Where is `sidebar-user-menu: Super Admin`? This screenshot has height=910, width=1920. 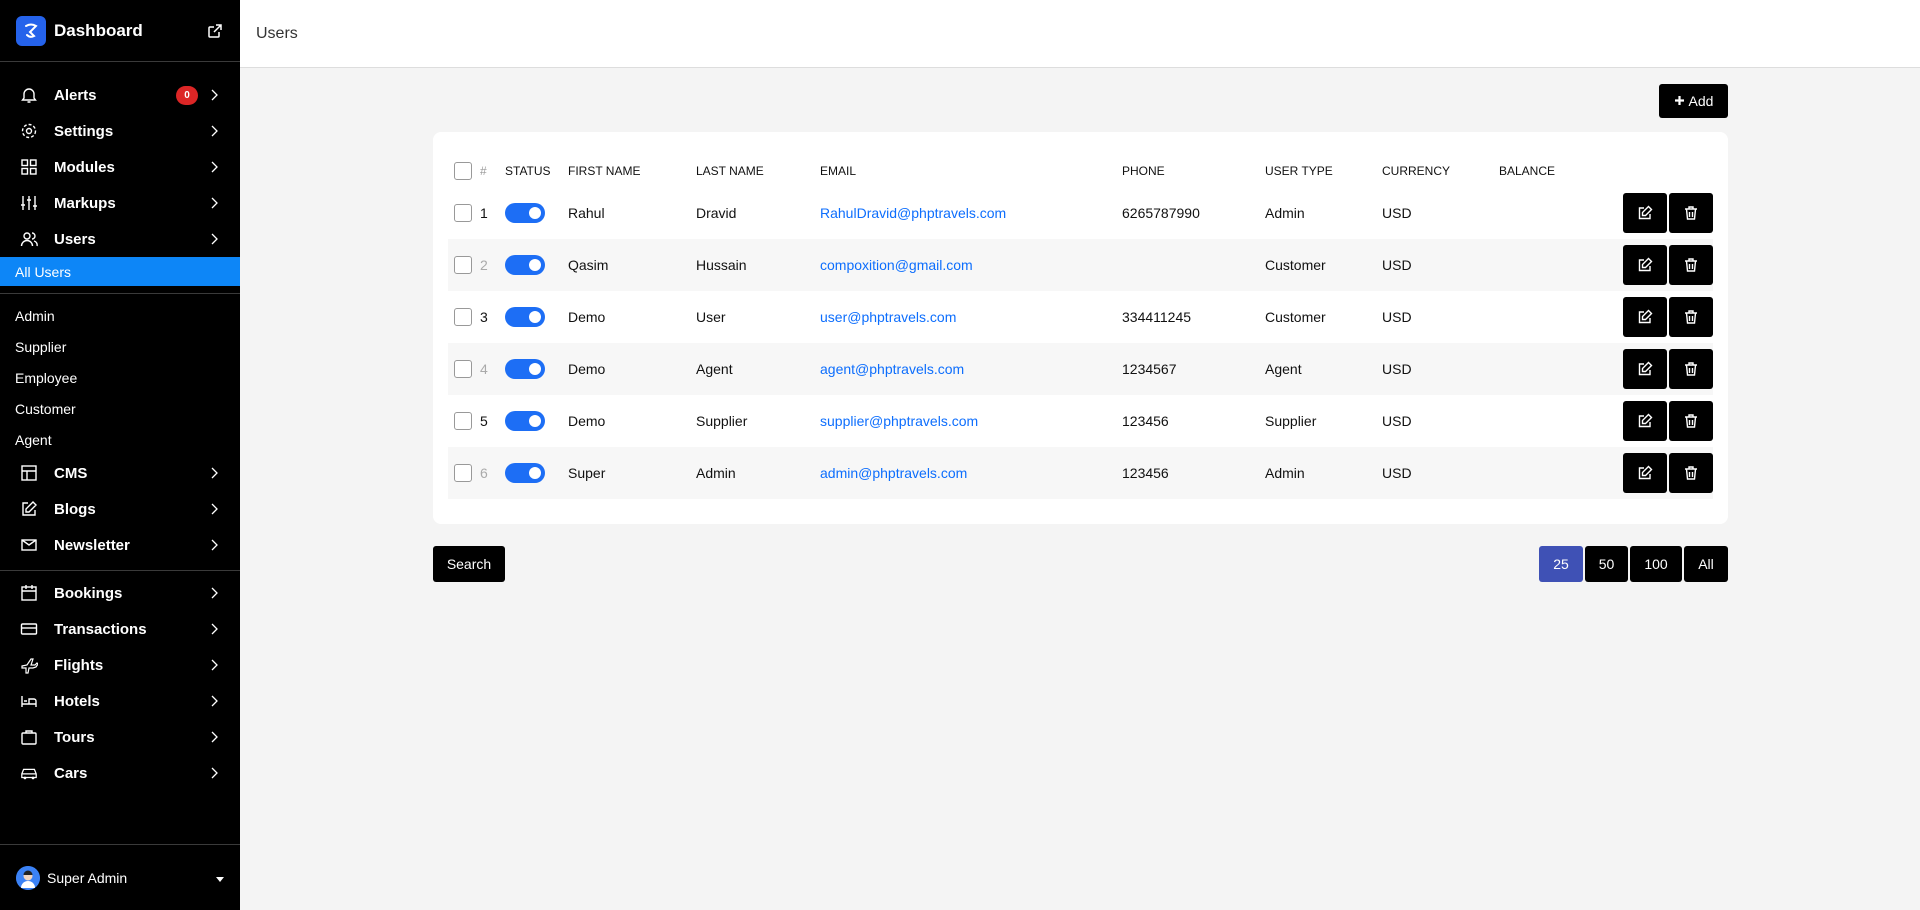 sidebar-user-menu: Super Admin is located at coordinates (120, 877).